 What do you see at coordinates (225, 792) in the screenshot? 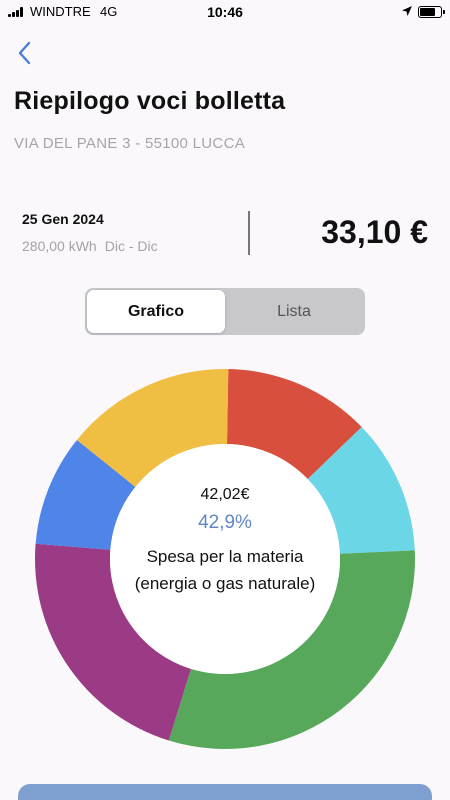
I see `continue-button` at bounding box center [225, 792].